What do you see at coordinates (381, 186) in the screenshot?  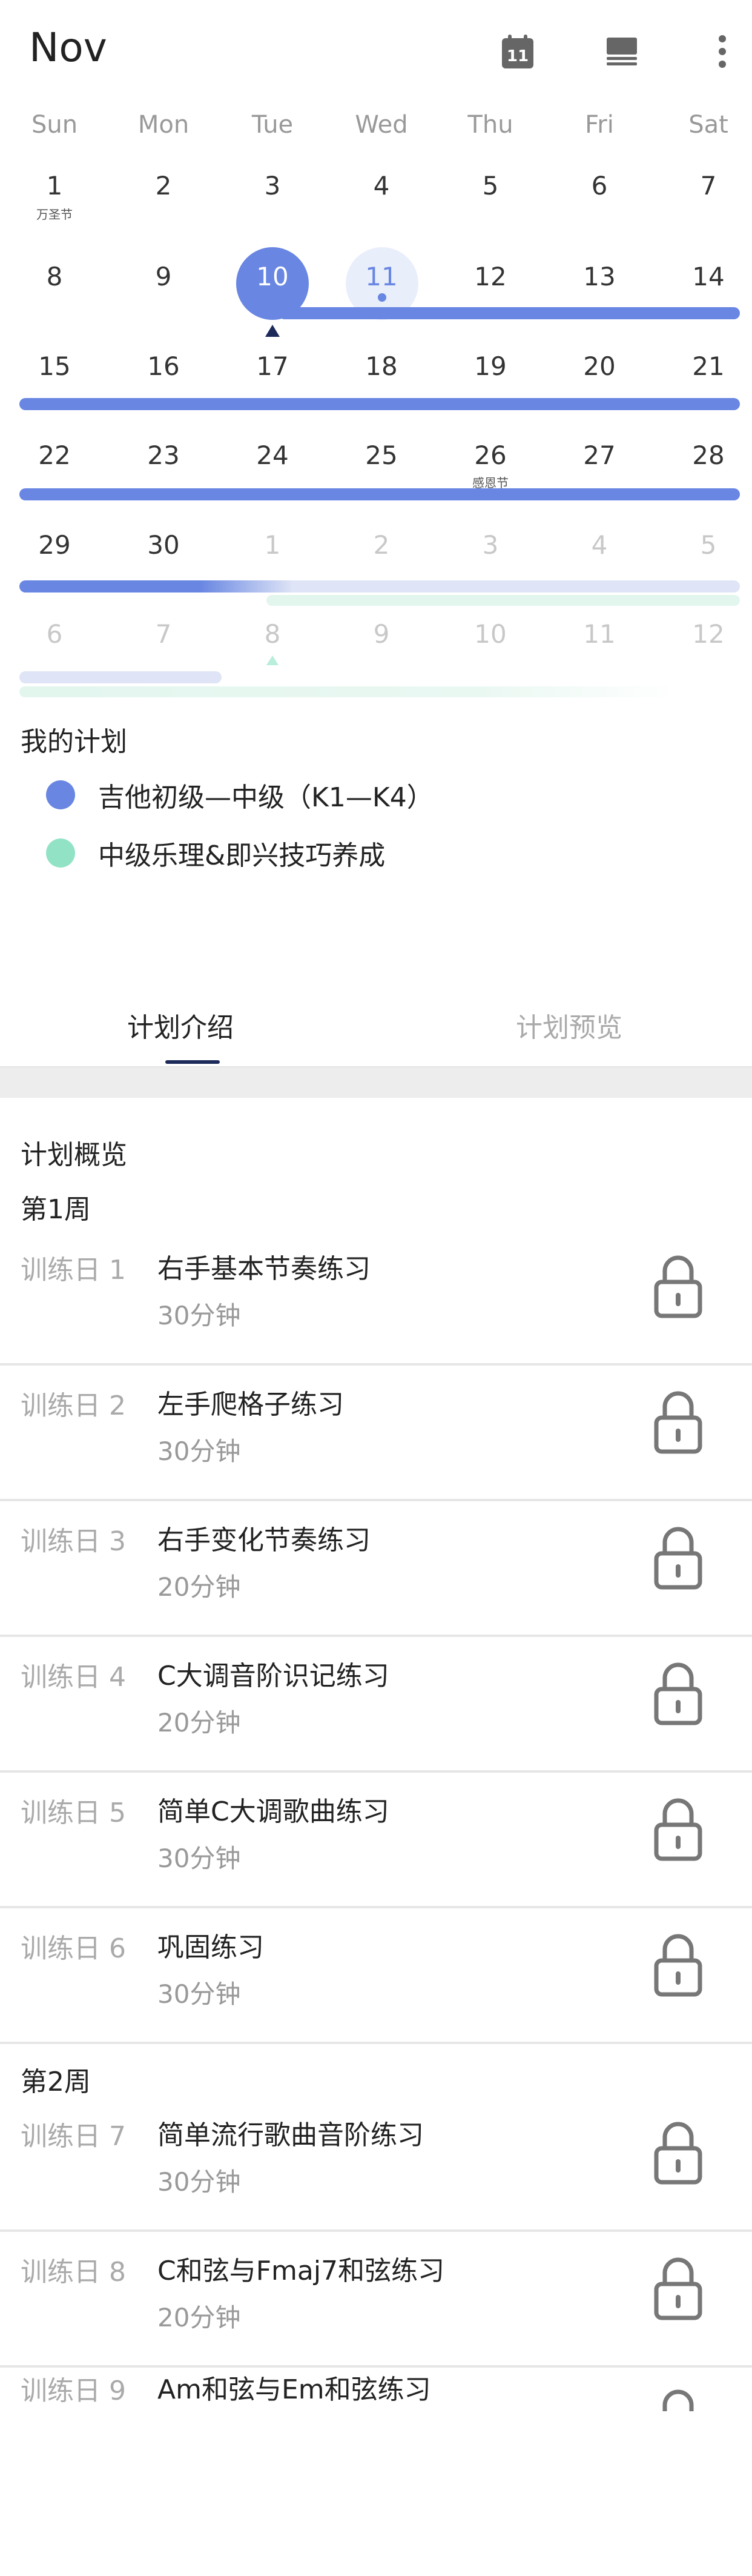 I see `day-cell: 4` at bounding box center [381, 186].